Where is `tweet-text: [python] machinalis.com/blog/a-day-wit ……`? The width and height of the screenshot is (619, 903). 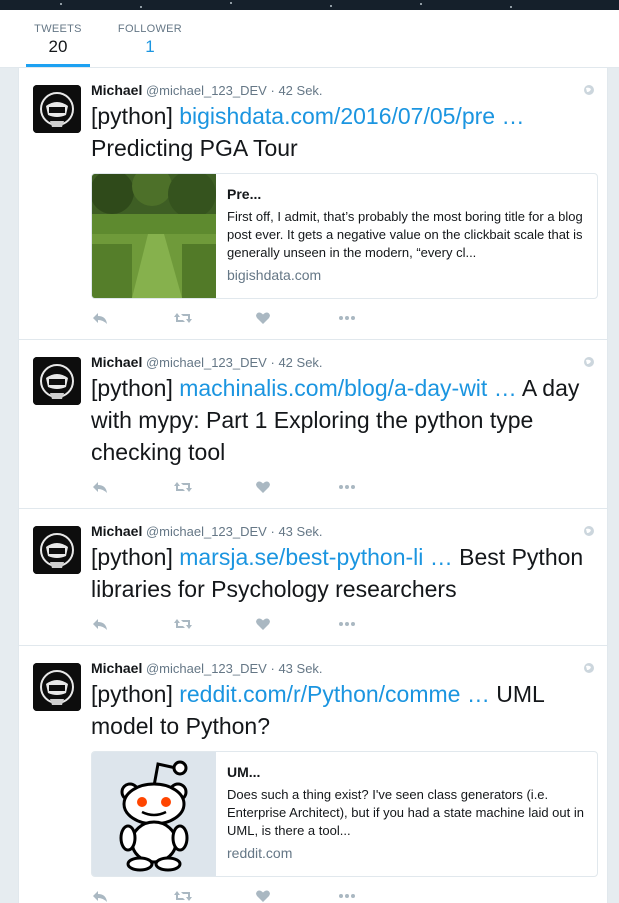
tweet-text: [python] machinalis.com/blog/a-day-wit …… is located at coordinates (340, 420).